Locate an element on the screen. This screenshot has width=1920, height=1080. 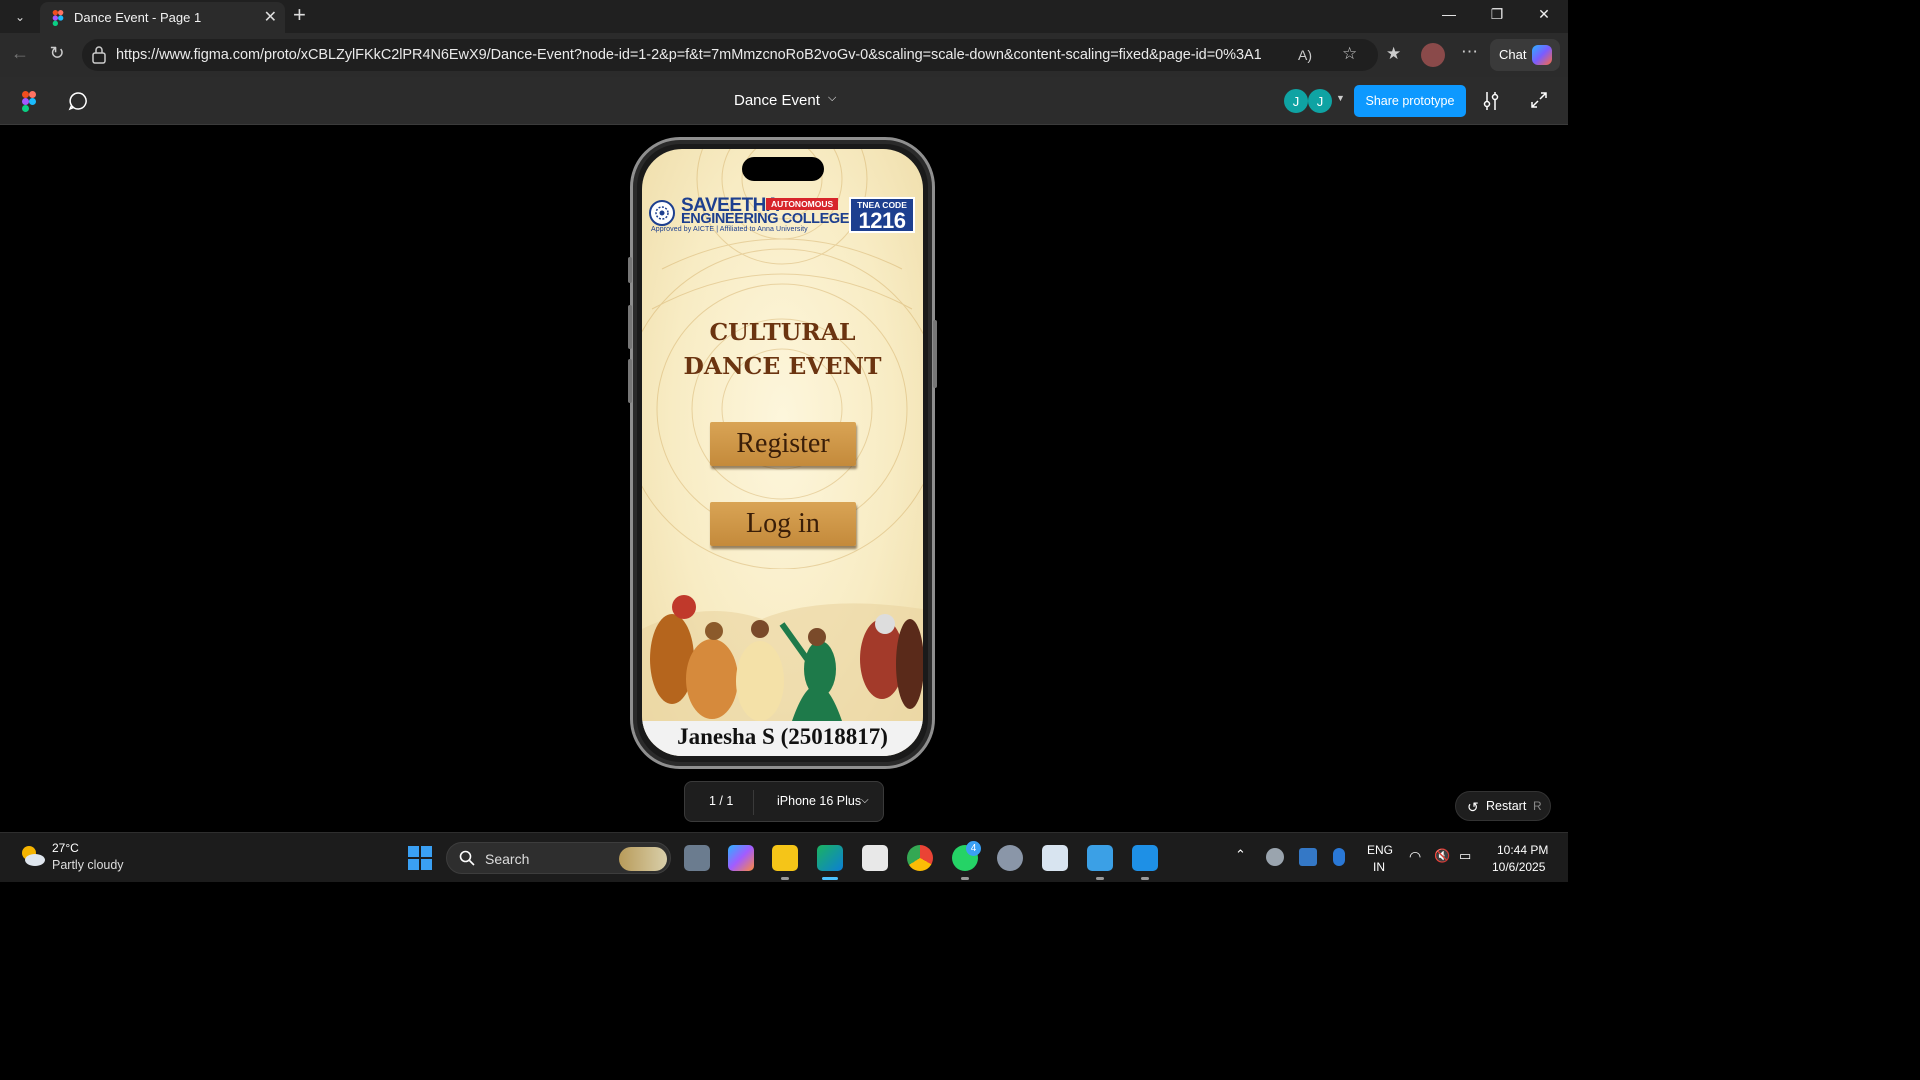
notification-badge: 4 is located at coordinates (973, 848).